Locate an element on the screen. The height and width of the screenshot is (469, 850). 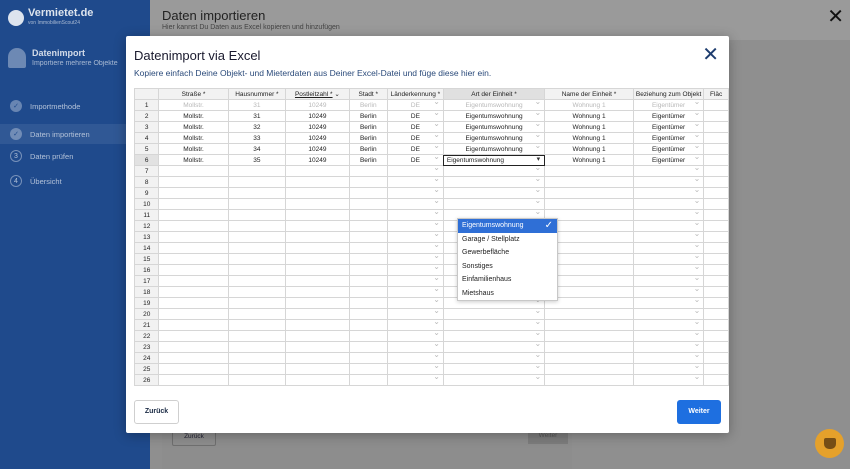
row-number: 24 is located at coordinates (147, 358).